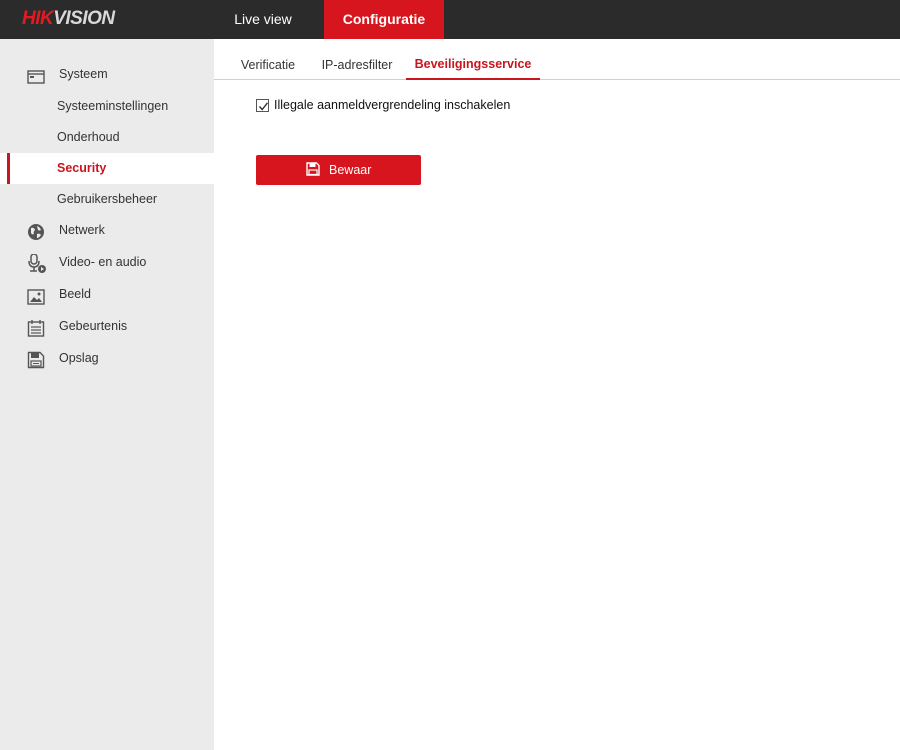 The height and width of the screenshot is (750, 900). I want to click on sidebar-item-gebeurtenis: Gebeurtenis, so click(107, 326).